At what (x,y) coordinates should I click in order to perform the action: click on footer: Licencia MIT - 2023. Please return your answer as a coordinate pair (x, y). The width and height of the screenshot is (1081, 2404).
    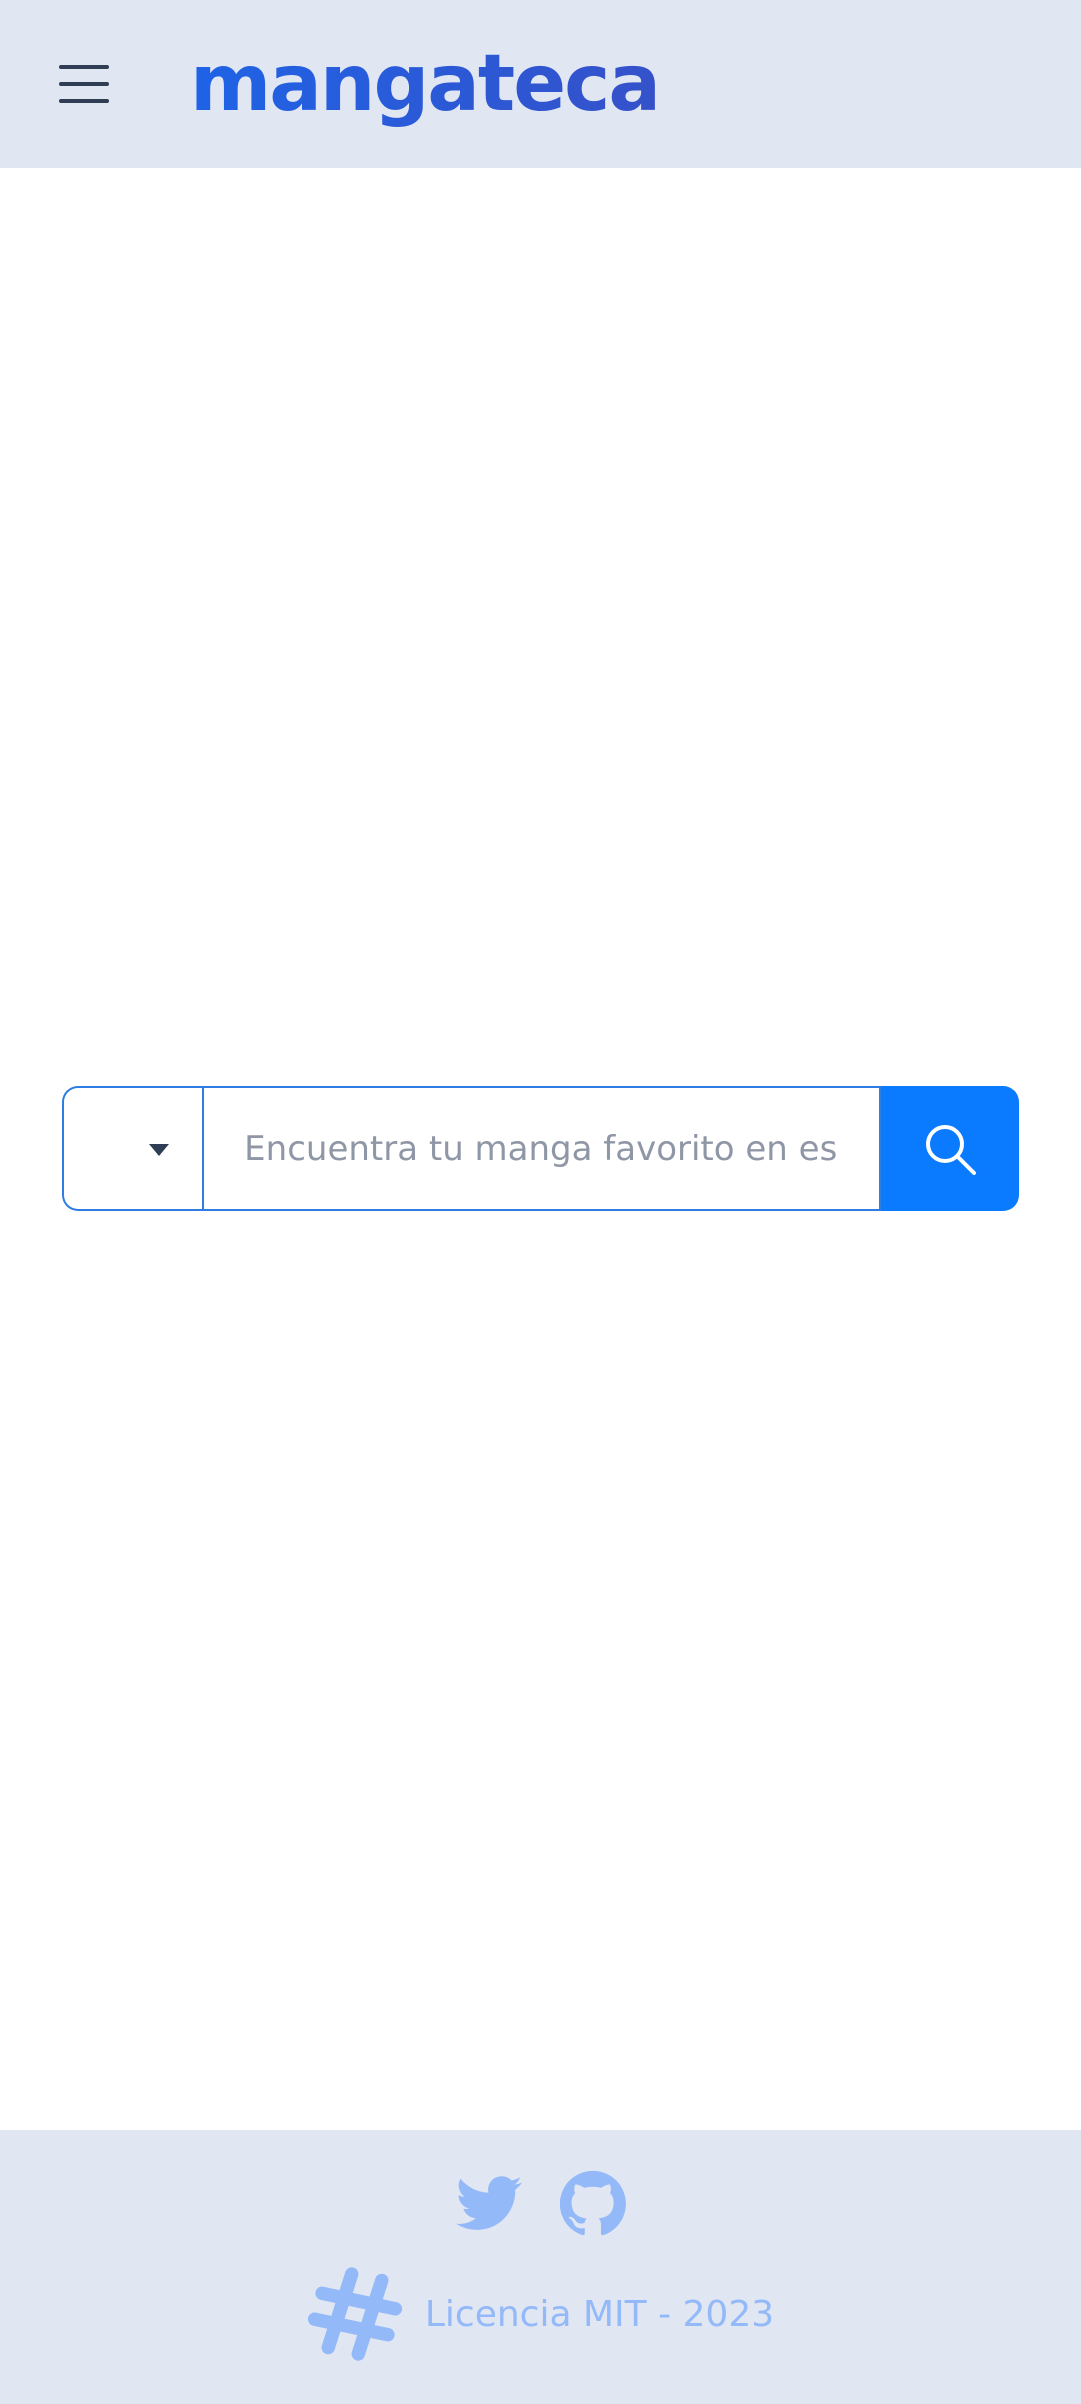
    Looking at the image, I should click on (540, 2267).